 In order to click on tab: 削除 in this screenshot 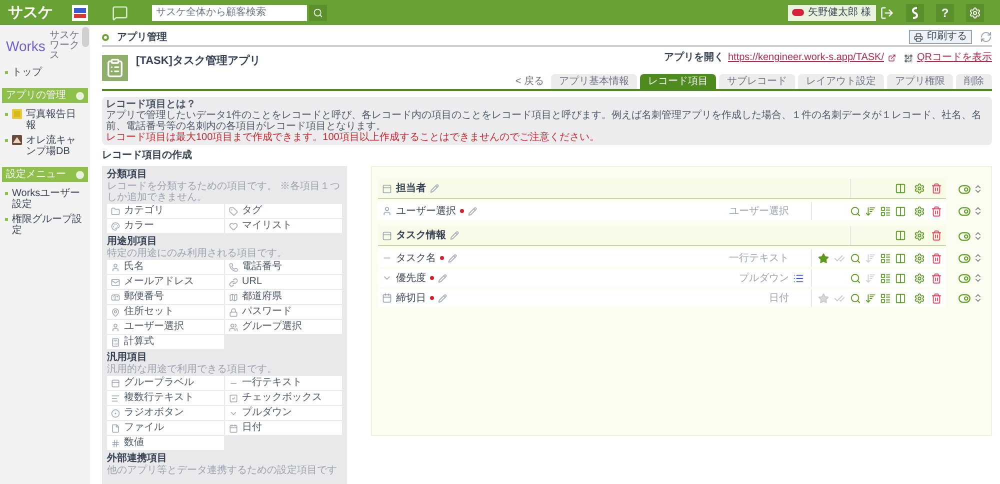, I will do `click(974, 81)`.